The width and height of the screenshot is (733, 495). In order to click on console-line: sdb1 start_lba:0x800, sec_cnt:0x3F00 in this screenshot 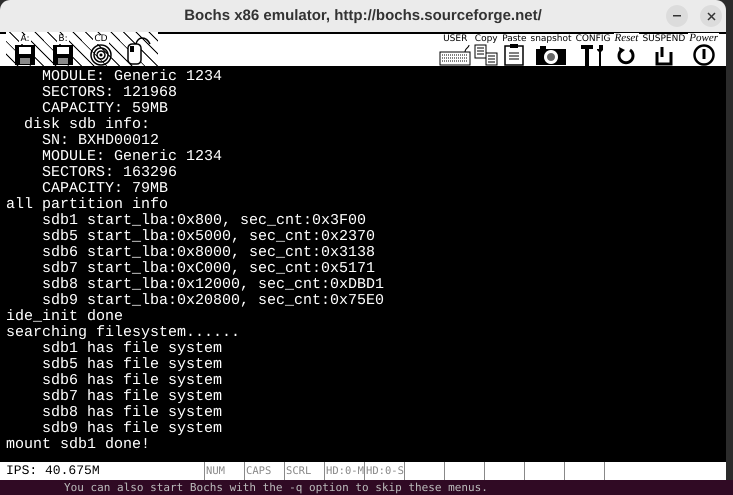, I will do `click(203, 221)`.